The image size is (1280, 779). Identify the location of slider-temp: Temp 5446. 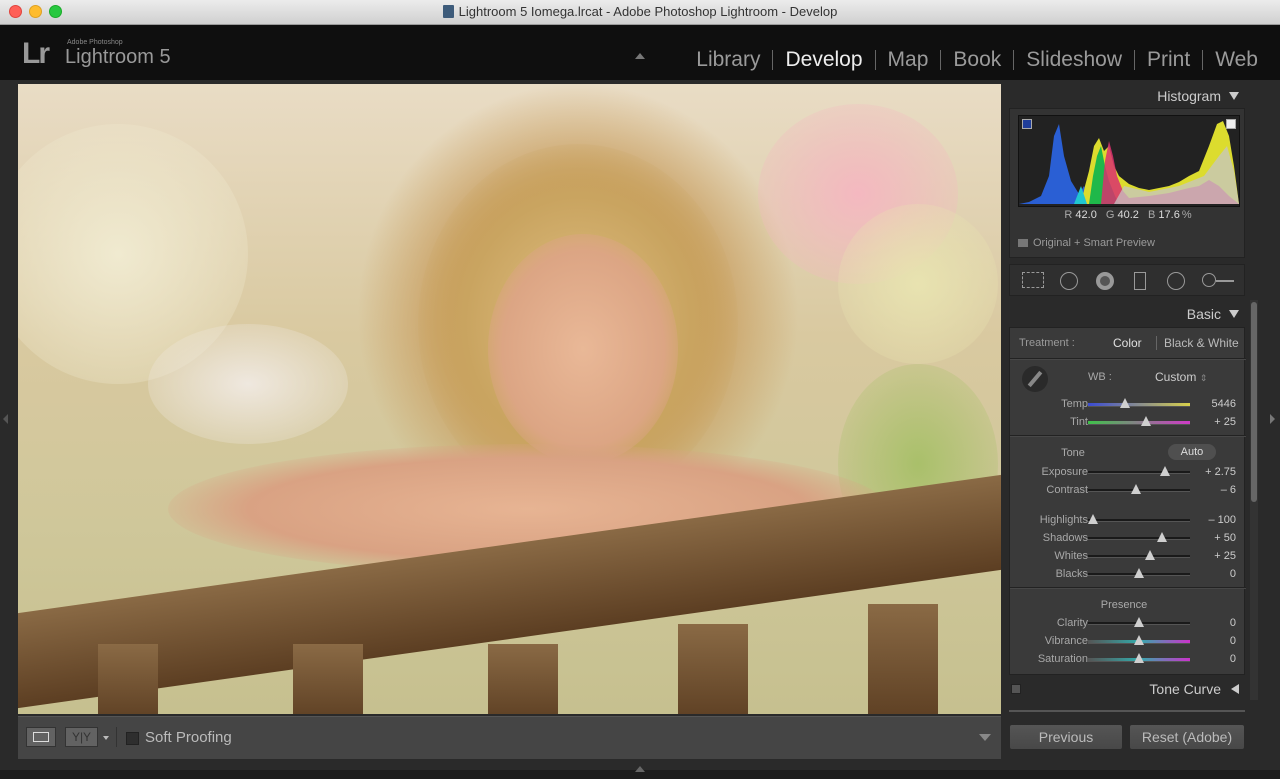
(1128, 404).